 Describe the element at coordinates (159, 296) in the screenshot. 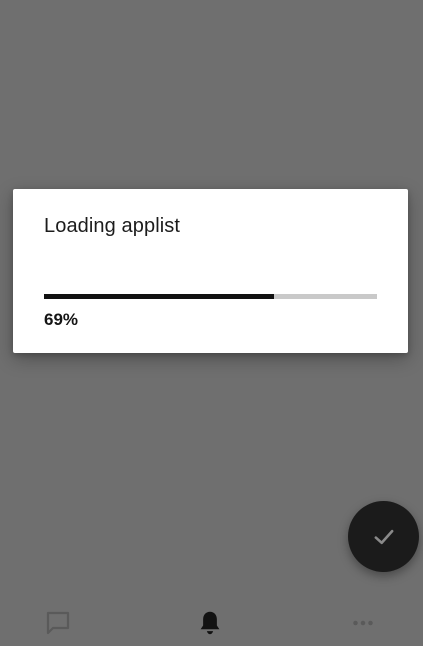

I see `progress-bar-fill` at that location.